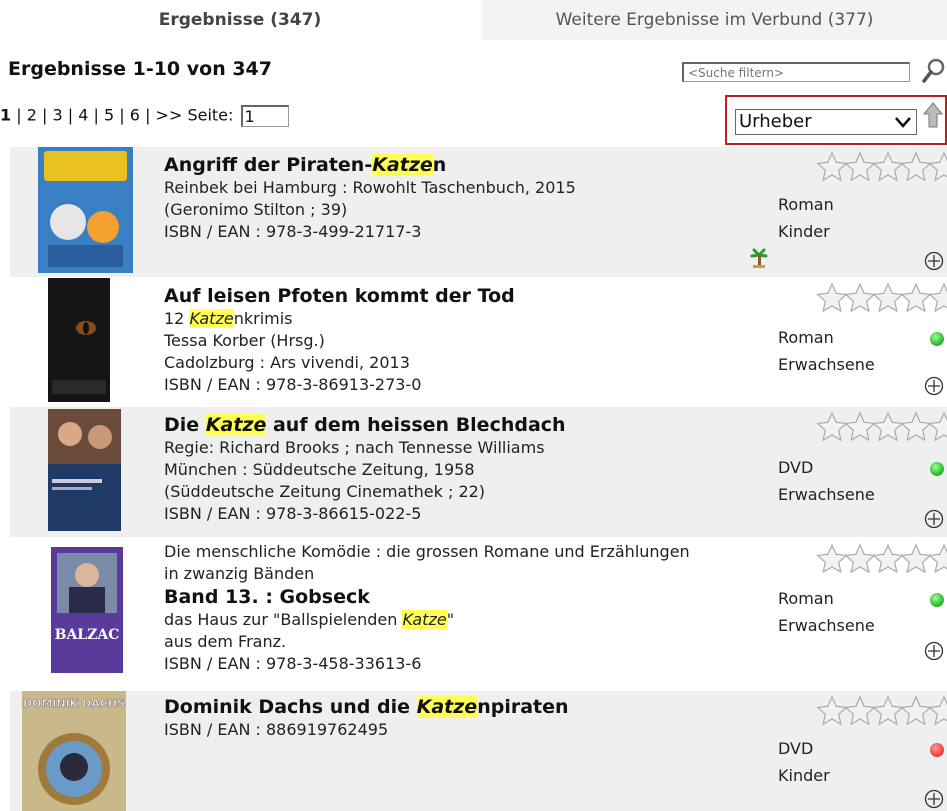  What do you see at coordinates (144, 116) in the screenshot?
I see `pagination: 1 | 2 | 3 | 4 | 5 | 6 | >> Seite: 1` at bounding box center [144, 116].